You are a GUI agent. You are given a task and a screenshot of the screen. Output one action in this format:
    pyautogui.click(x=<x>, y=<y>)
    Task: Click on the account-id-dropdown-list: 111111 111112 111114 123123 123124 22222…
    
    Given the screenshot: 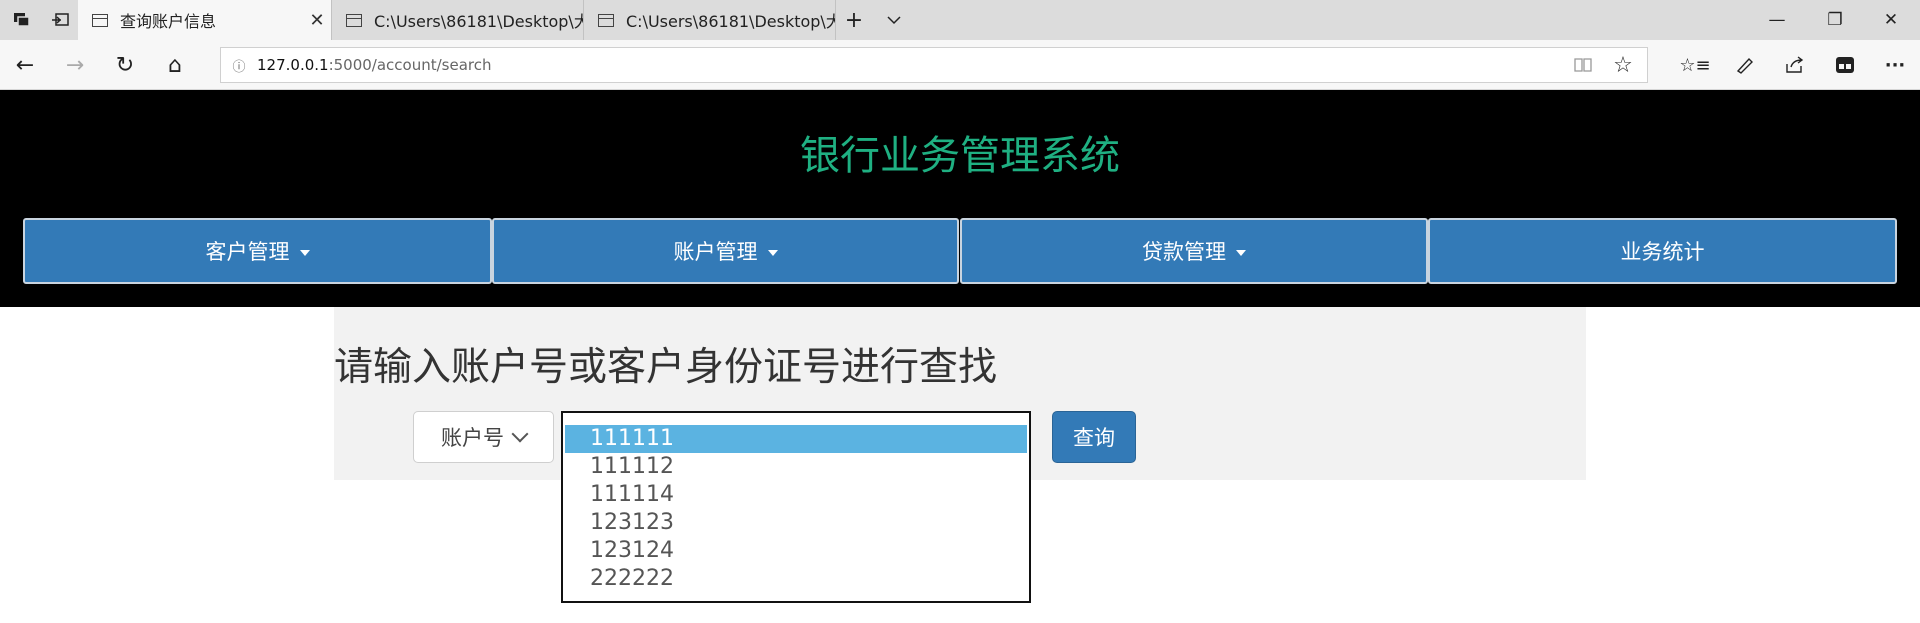 What is the action you would take?
    pyautogui.click(x=796, y=507)
    